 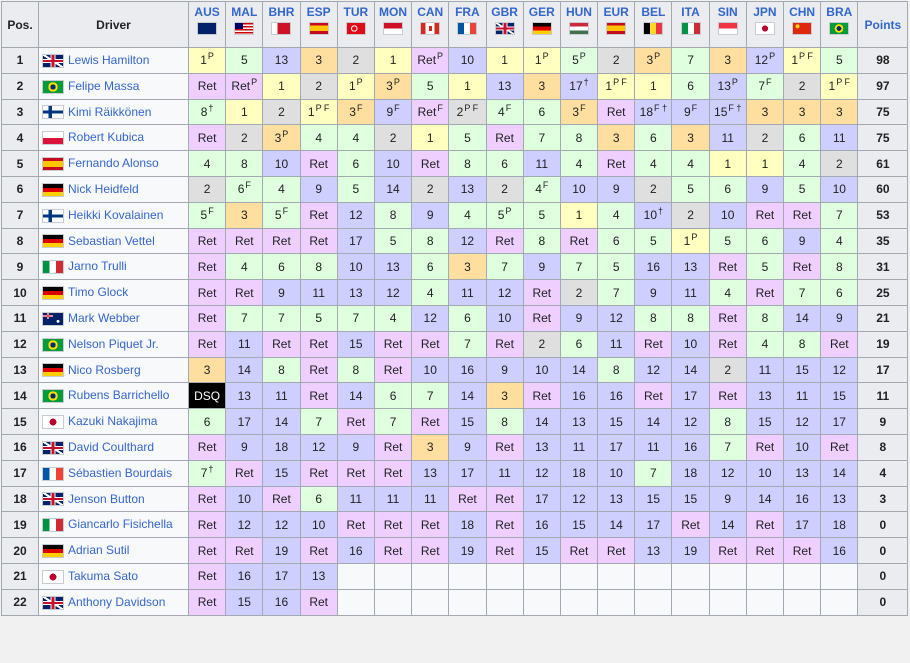 I want to click on race-header-ita: ITA, so click(x=690, y=24).